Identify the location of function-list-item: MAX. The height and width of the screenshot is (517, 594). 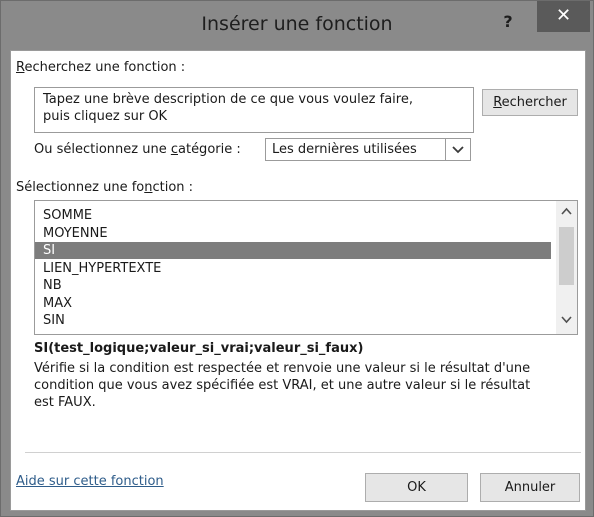
(293, 303).